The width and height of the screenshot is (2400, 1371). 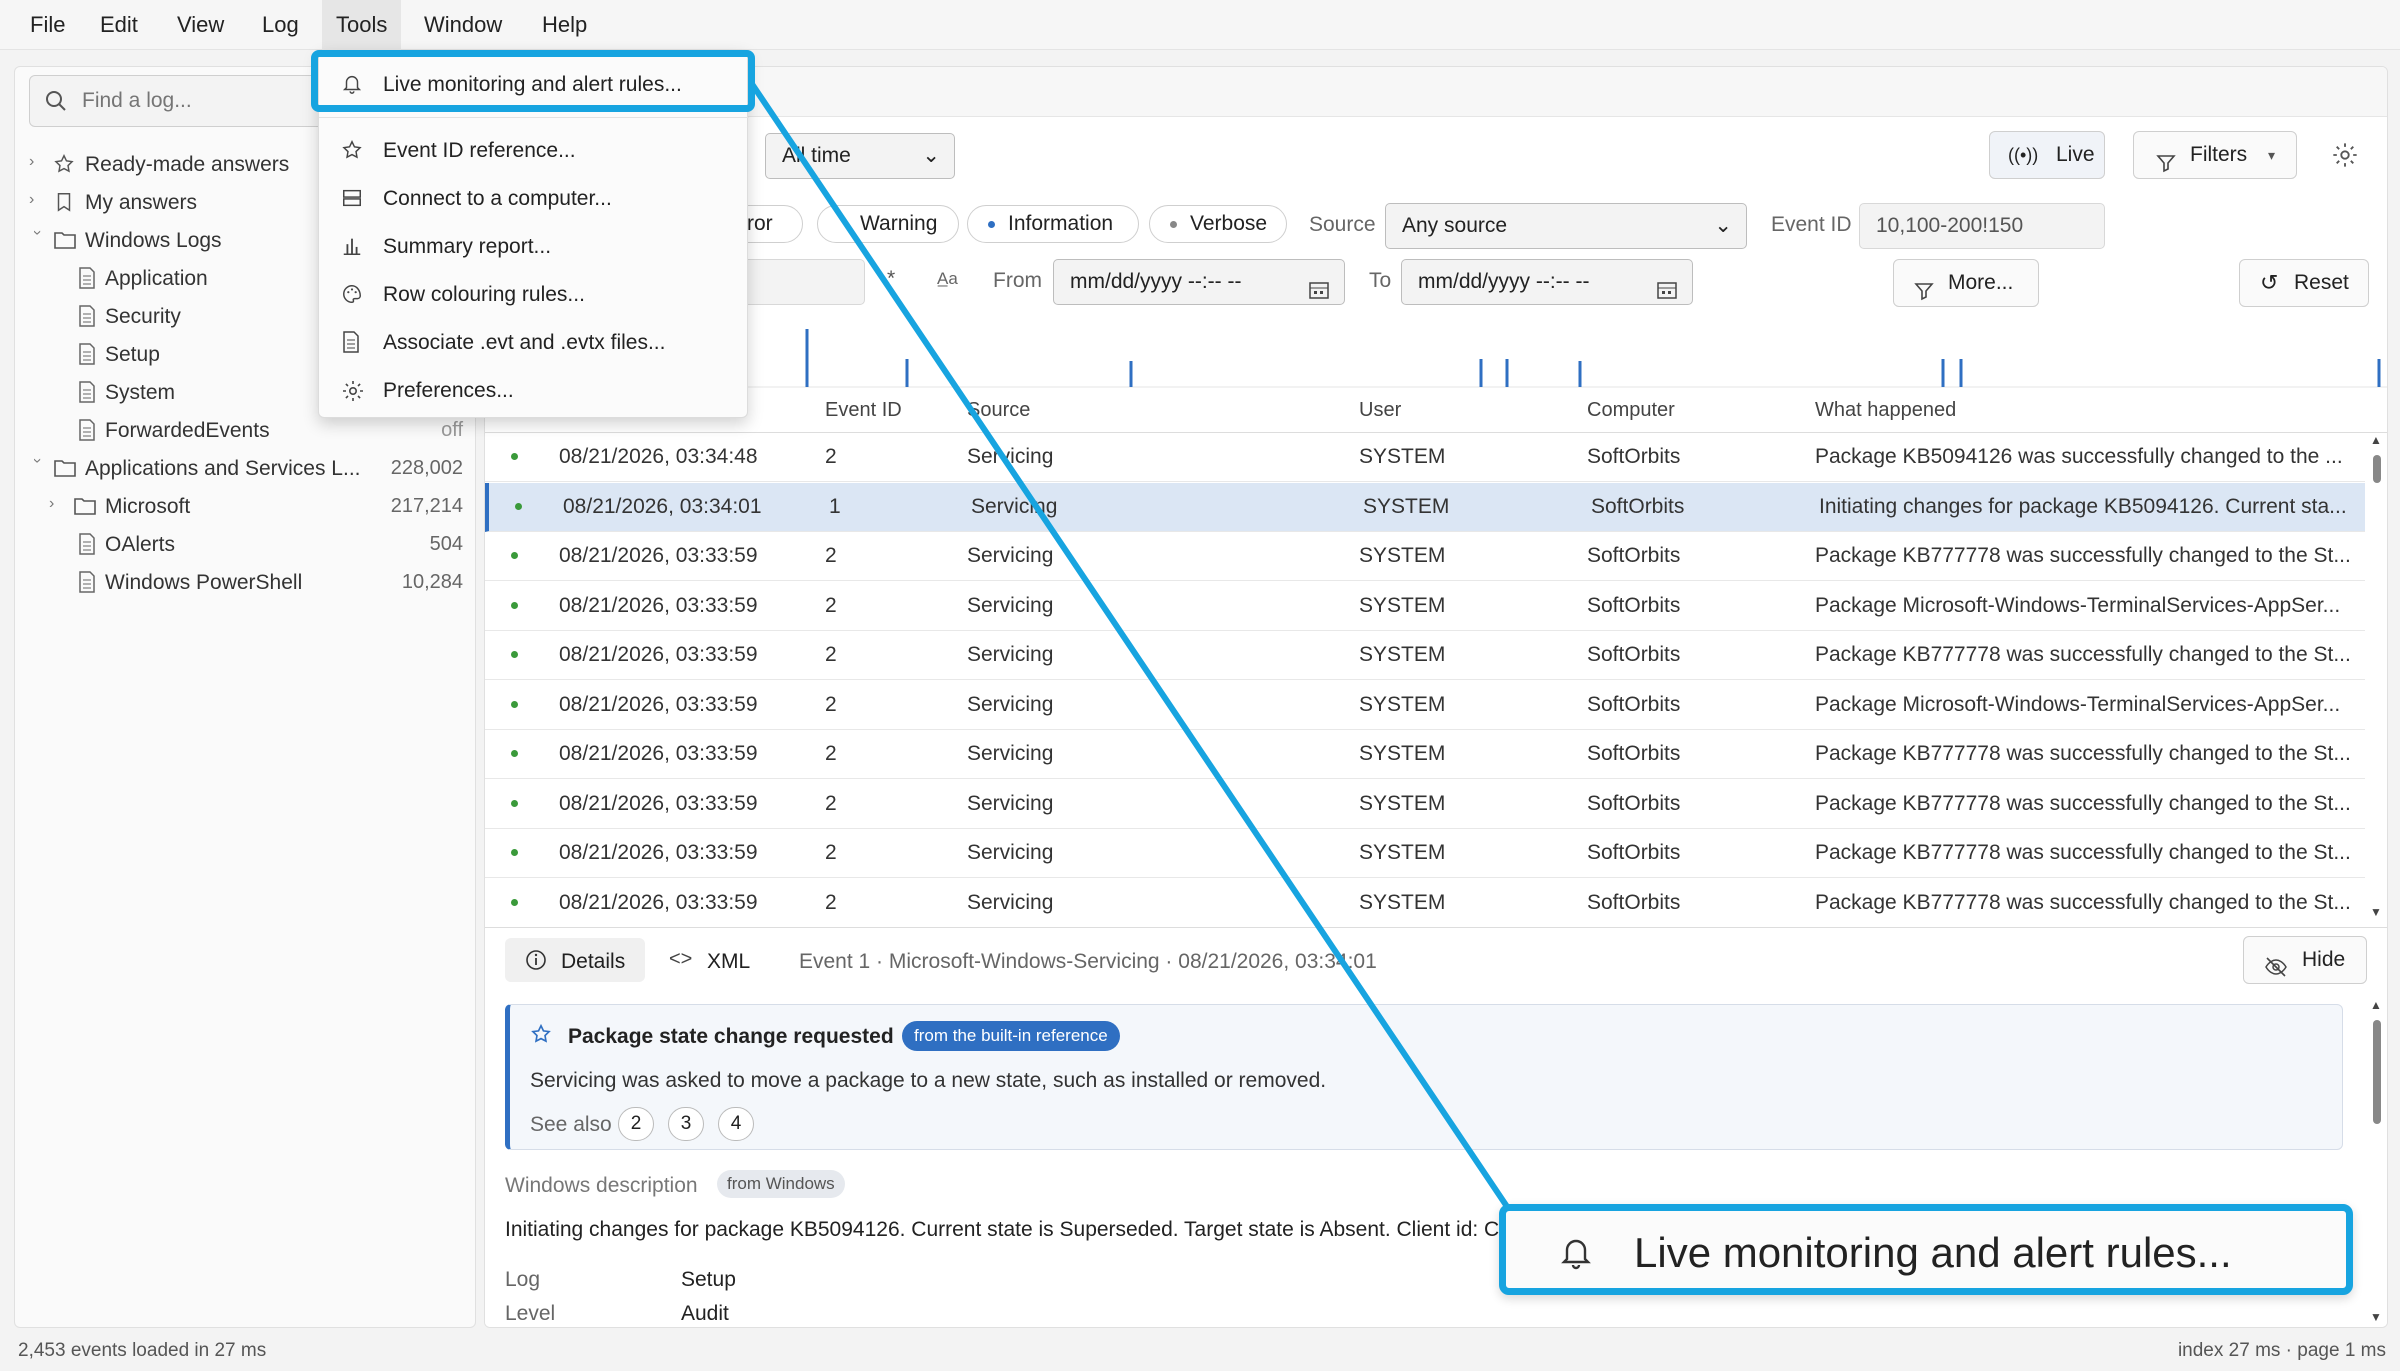 I want to click on menu-help: Help, so click(x=564, y=25).